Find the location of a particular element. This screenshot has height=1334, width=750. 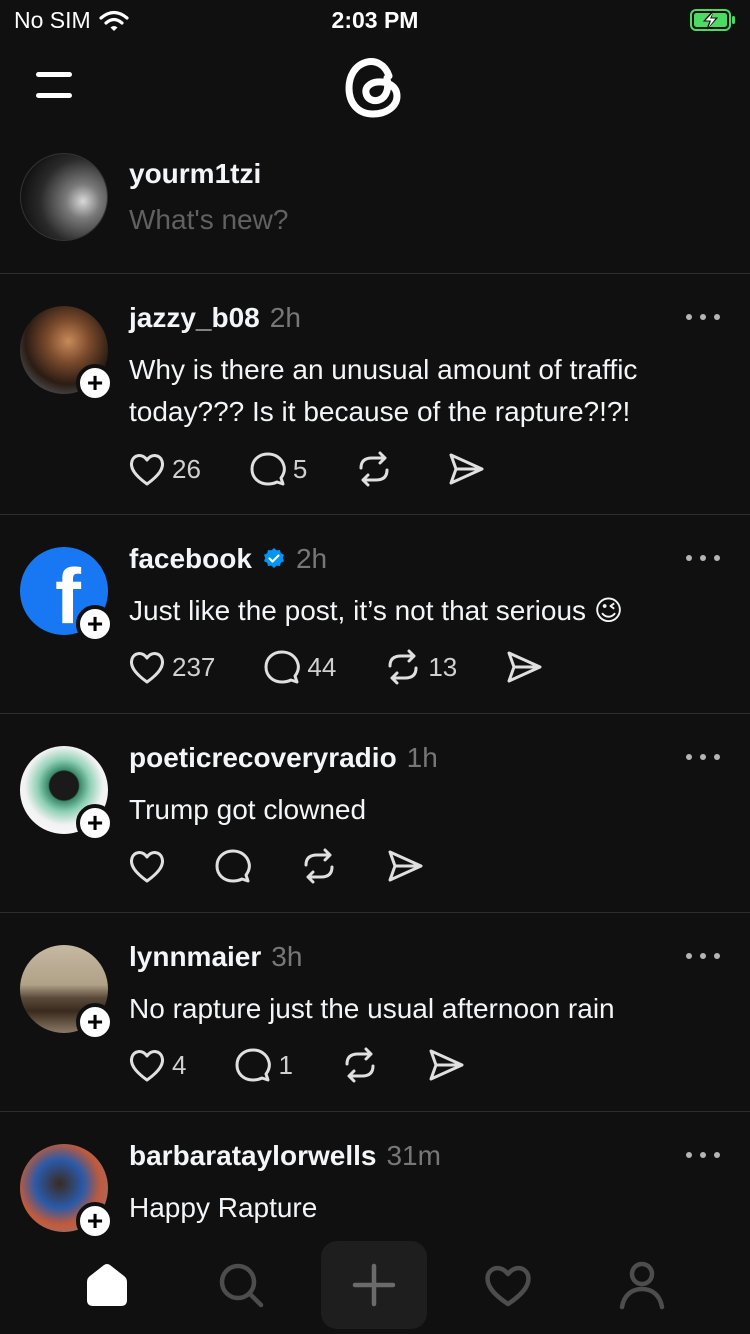

post-username: barbarataylorwells is located at coordinates (252, 1156).